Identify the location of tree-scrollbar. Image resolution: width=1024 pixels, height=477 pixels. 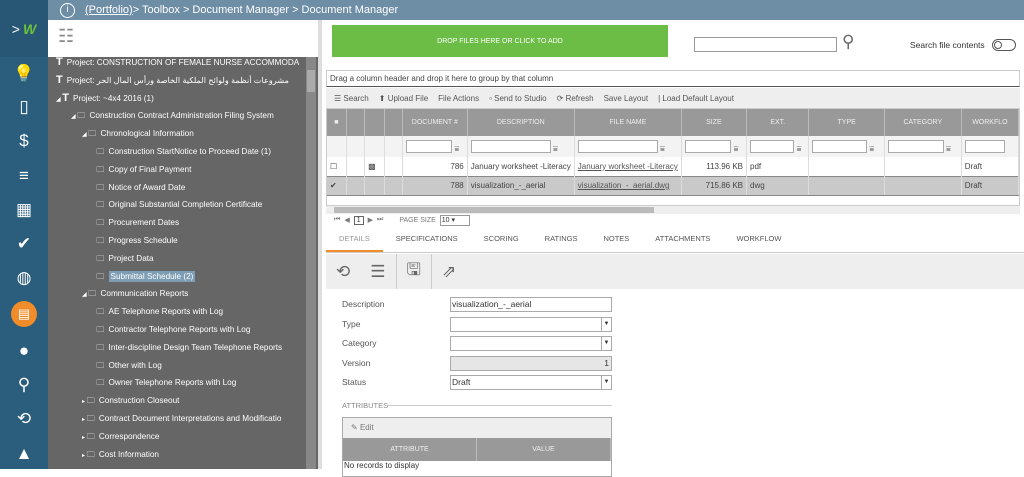
(311, 263).